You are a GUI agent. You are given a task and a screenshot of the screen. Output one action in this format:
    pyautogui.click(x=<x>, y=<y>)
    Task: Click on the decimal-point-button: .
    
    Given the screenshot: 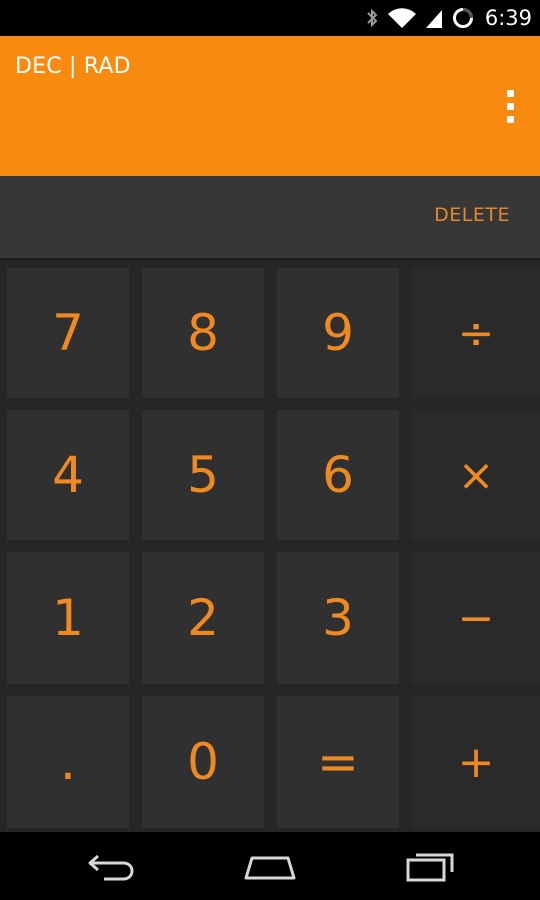 What is the action you would take?
    pyautogui.click(x=68, y=762)
    